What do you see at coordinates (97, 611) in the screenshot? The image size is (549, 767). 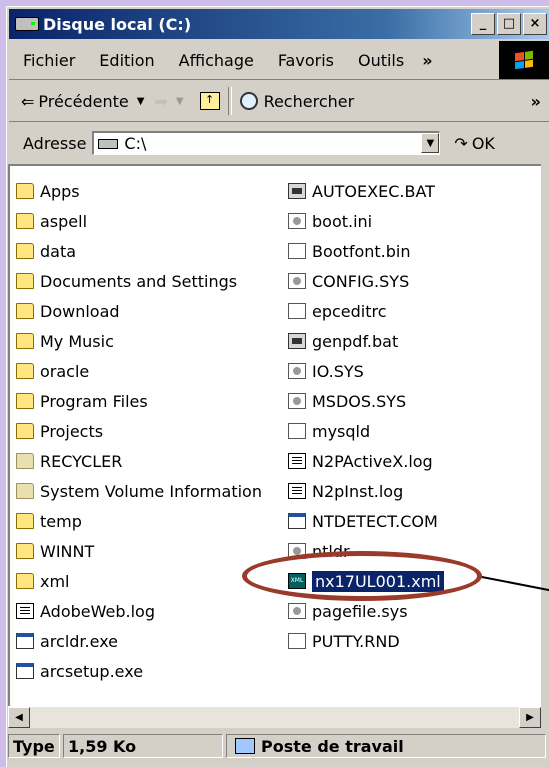 I see `file-name: AdobeWeb.log` at bounding box center [97, 611].